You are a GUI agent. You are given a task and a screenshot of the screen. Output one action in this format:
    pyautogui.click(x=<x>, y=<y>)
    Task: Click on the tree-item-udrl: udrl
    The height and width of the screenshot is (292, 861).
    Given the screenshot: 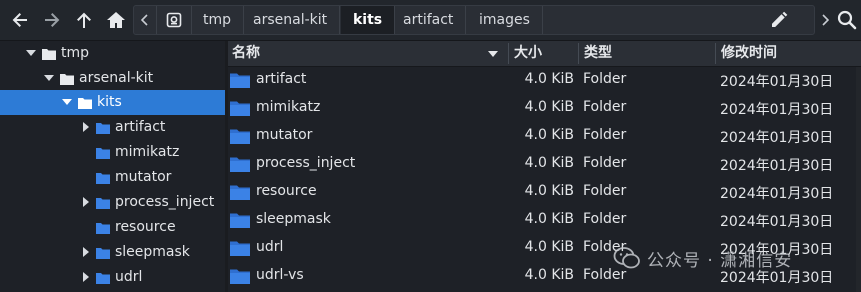 What is the action you would take?
    pyautogui.click(x=112, y=277)
    